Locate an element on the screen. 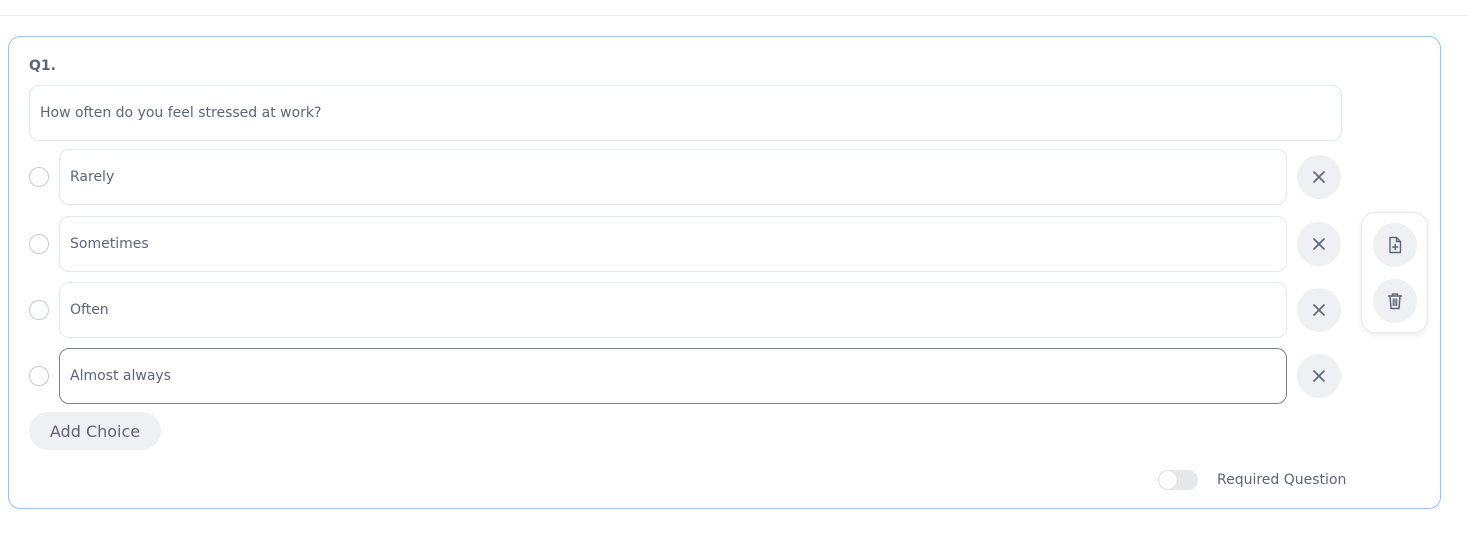 The height and width of the screenshot is (550, 1468). question-text-input is located at coordinates (685, 113).